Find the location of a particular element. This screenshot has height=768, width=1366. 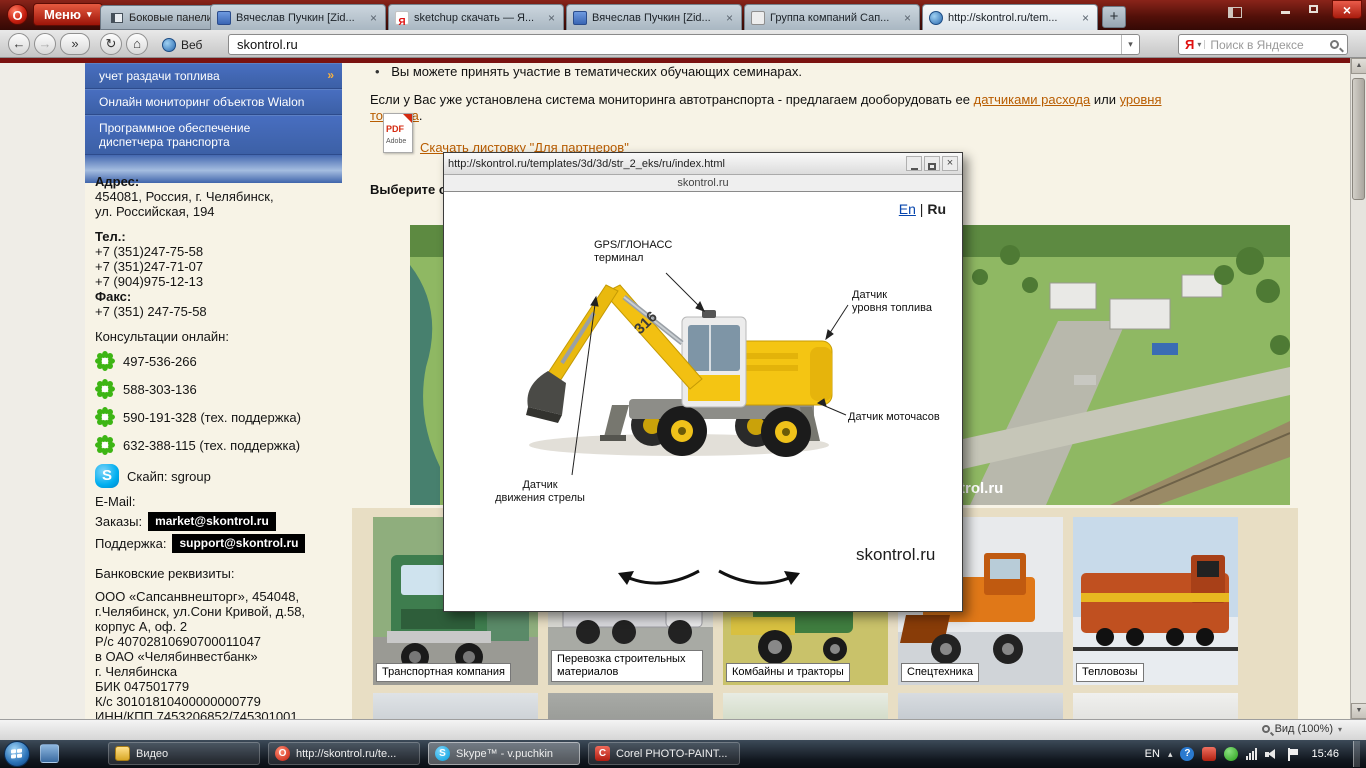

maximize-button is located at coordinates (1313, 9).